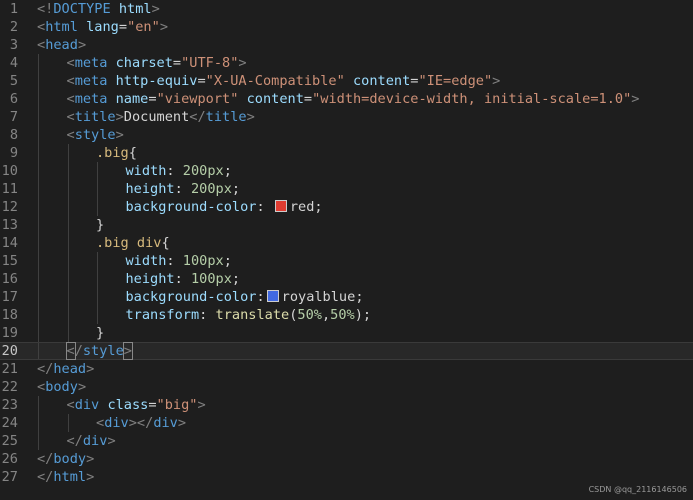 Image resolution: width=693 pixels, height=500 pixels. What do you see at coordinates (13, 153) in the screenshot?
I see `line-number: 9` at bounding box center [13, 153].